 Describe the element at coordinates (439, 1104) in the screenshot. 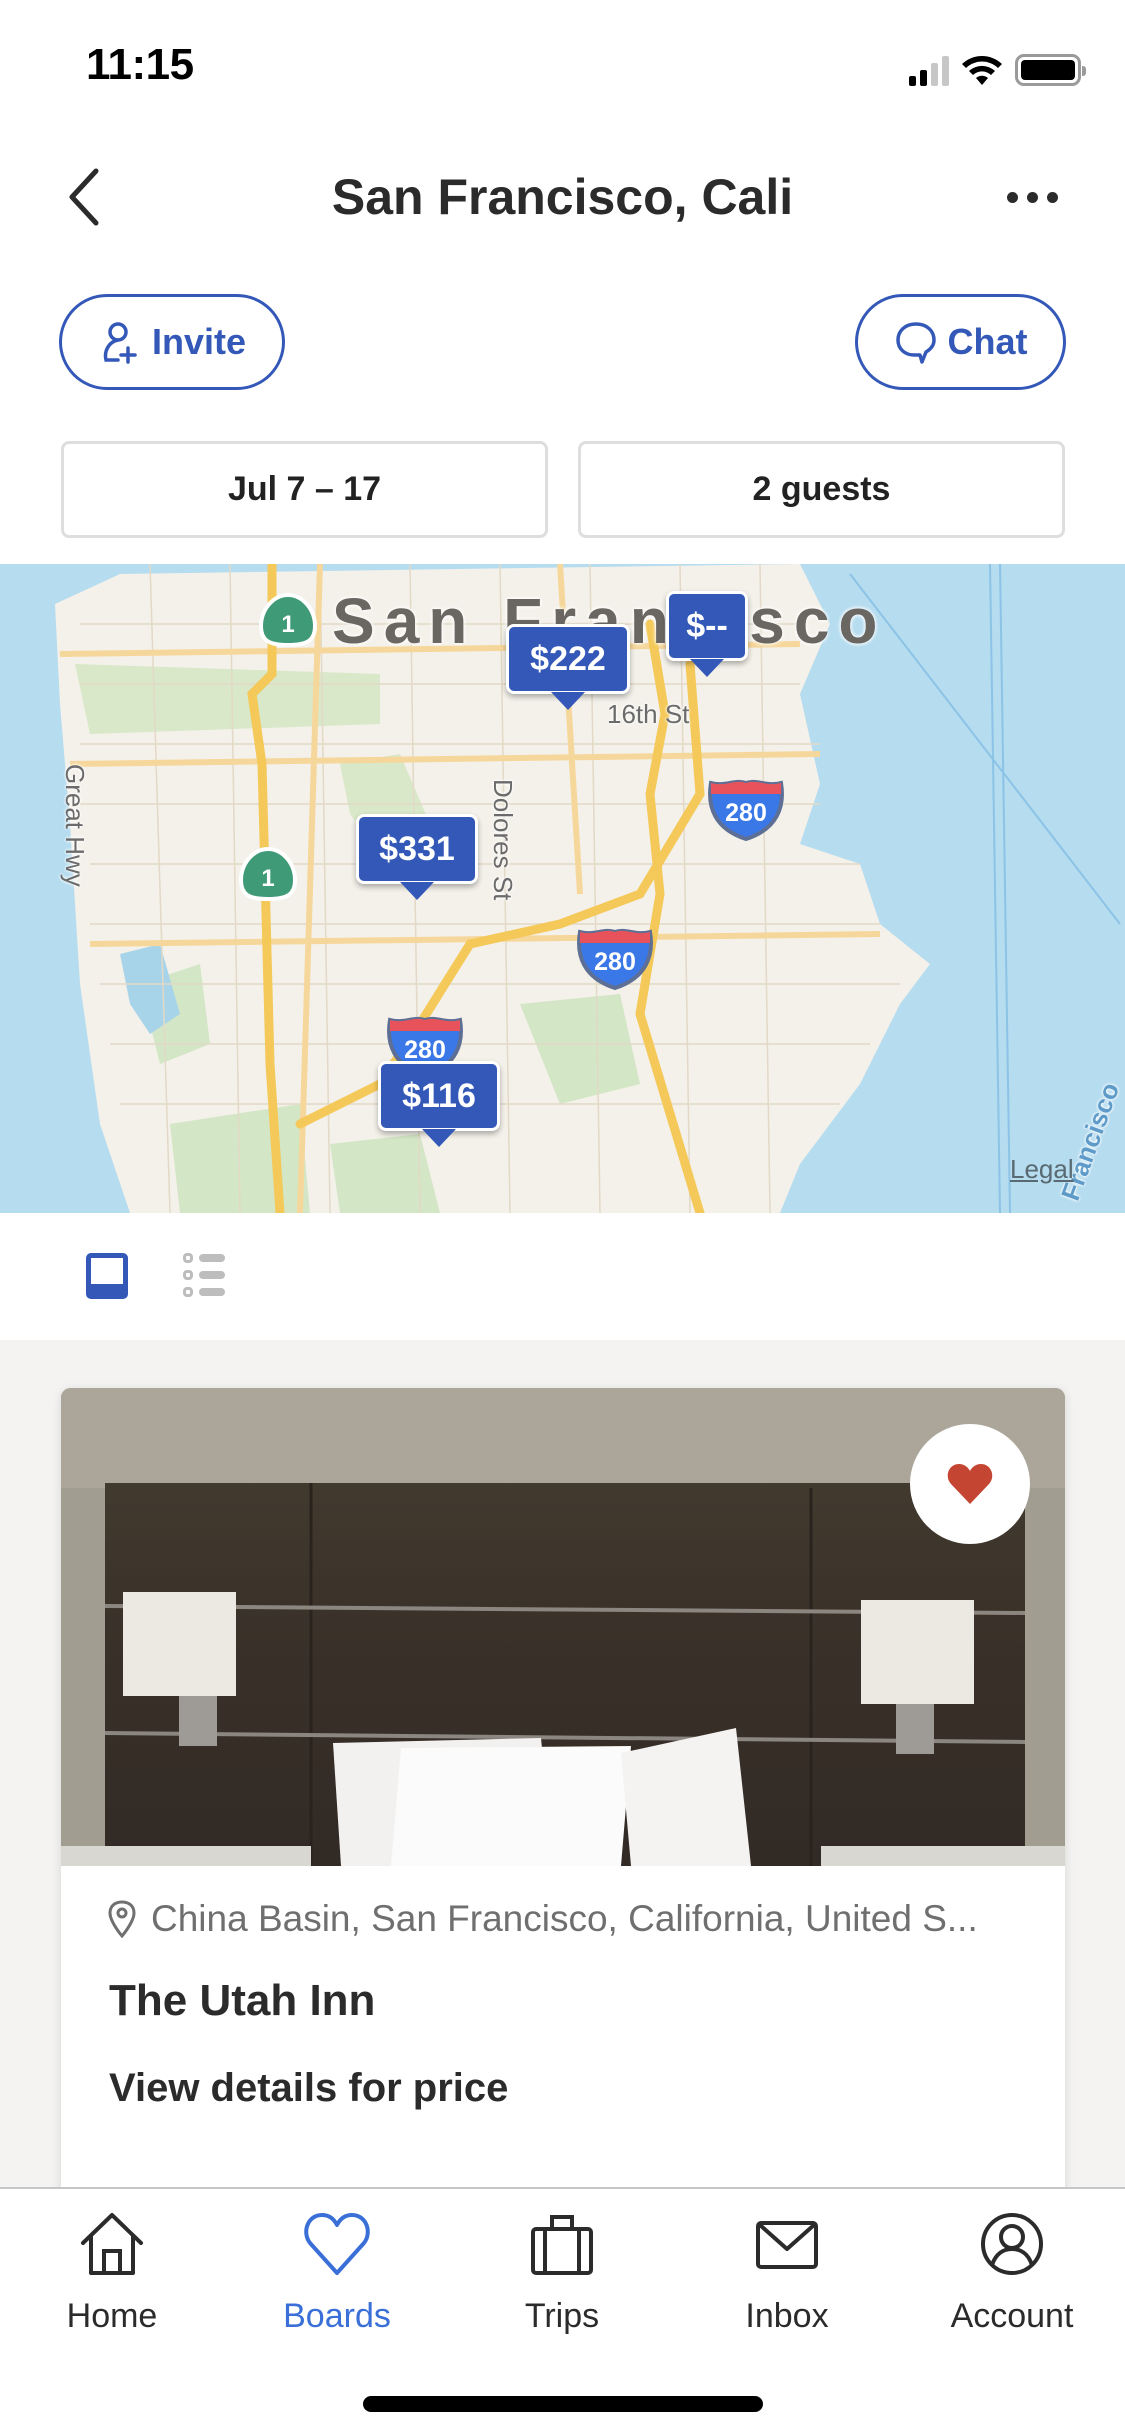

I see `price-pin: $116` at that location.